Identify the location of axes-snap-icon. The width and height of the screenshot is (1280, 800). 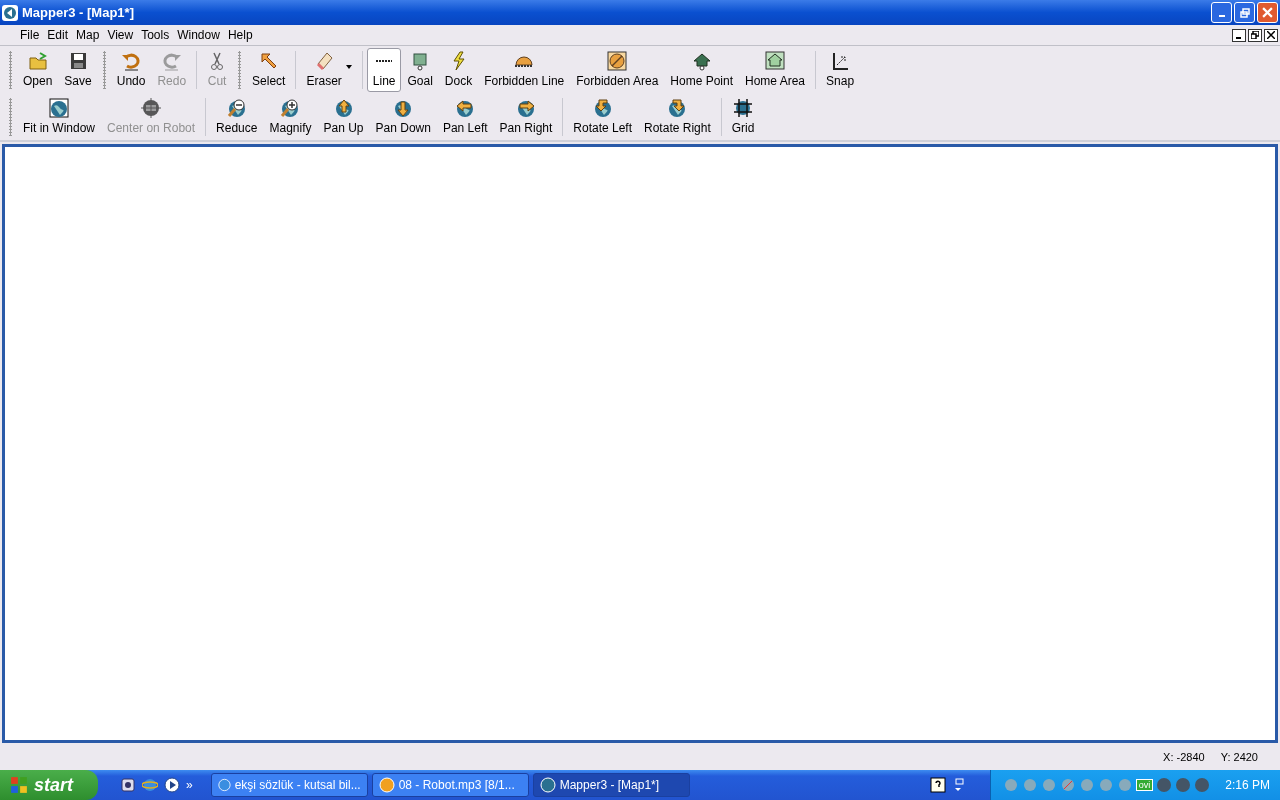
(840, 61).